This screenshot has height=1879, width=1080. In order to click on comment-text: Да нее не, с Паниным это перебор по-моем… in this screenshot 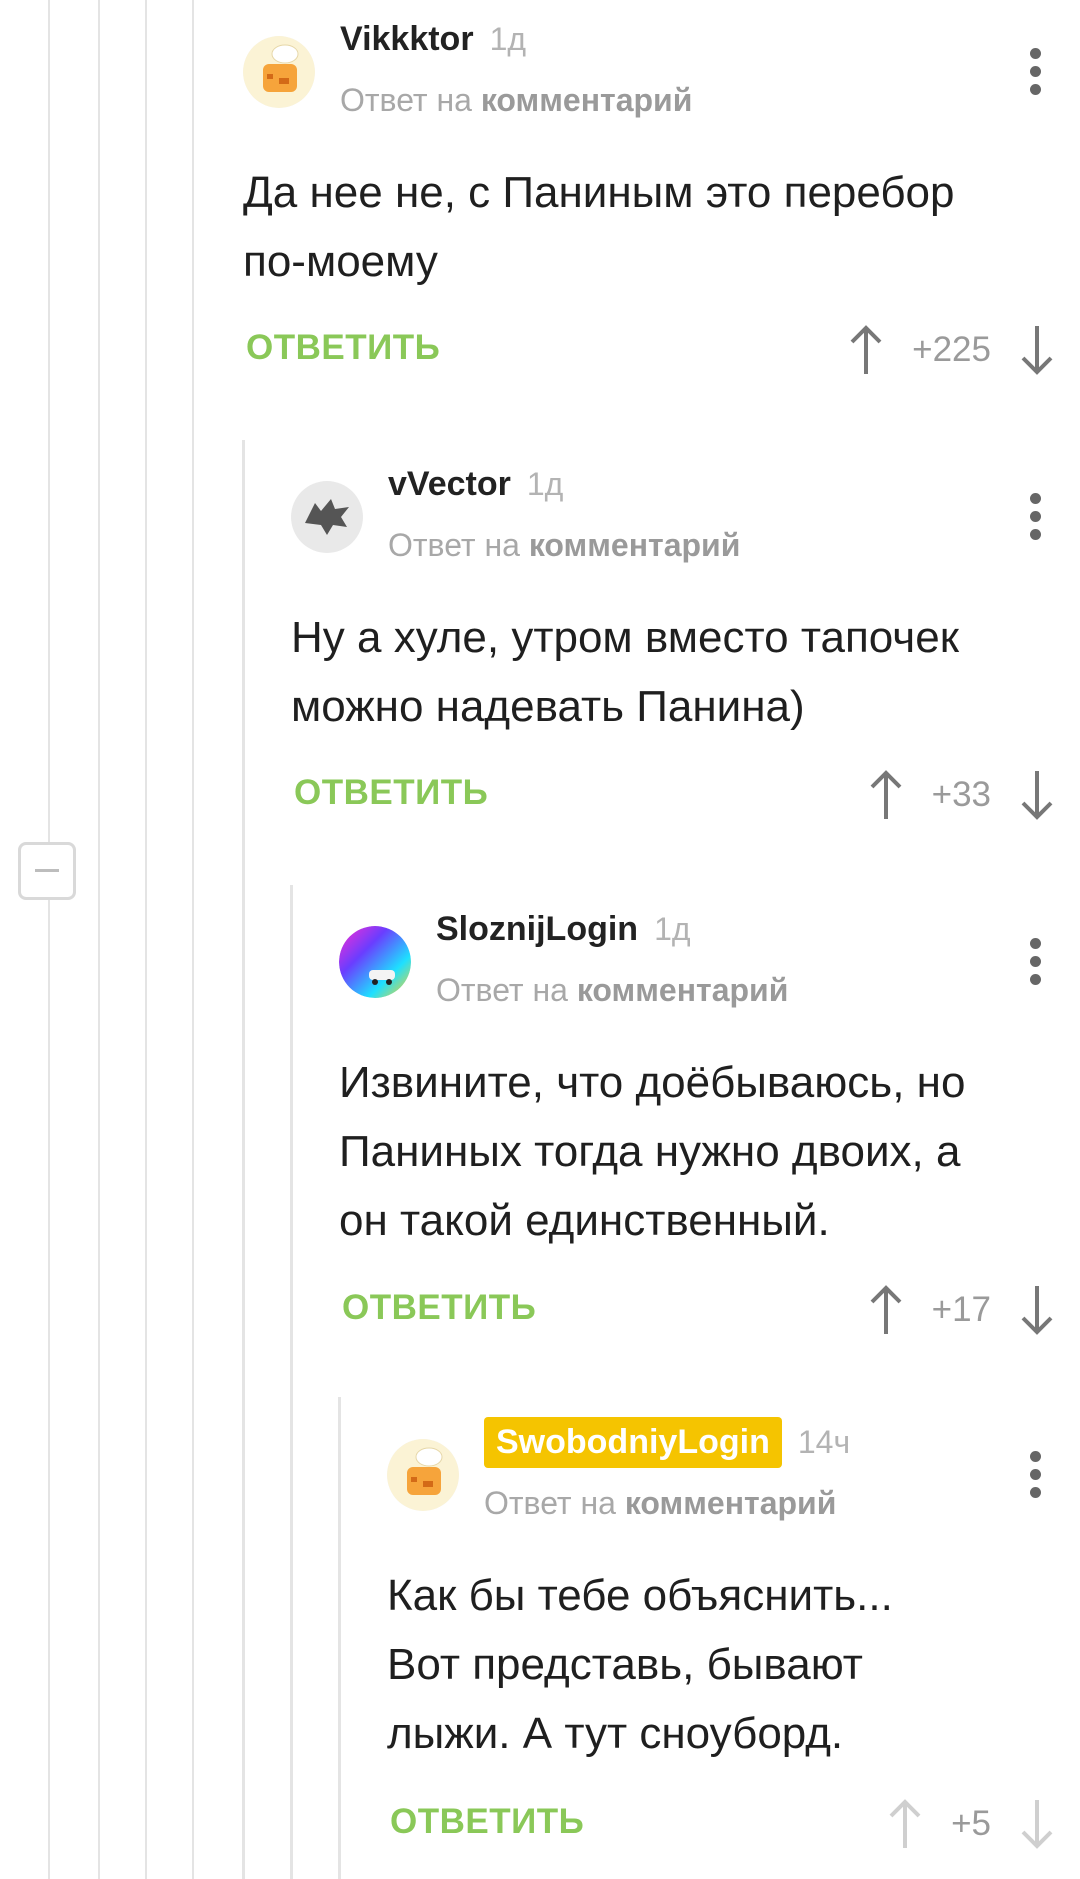, I will do `click(599, 227)`.